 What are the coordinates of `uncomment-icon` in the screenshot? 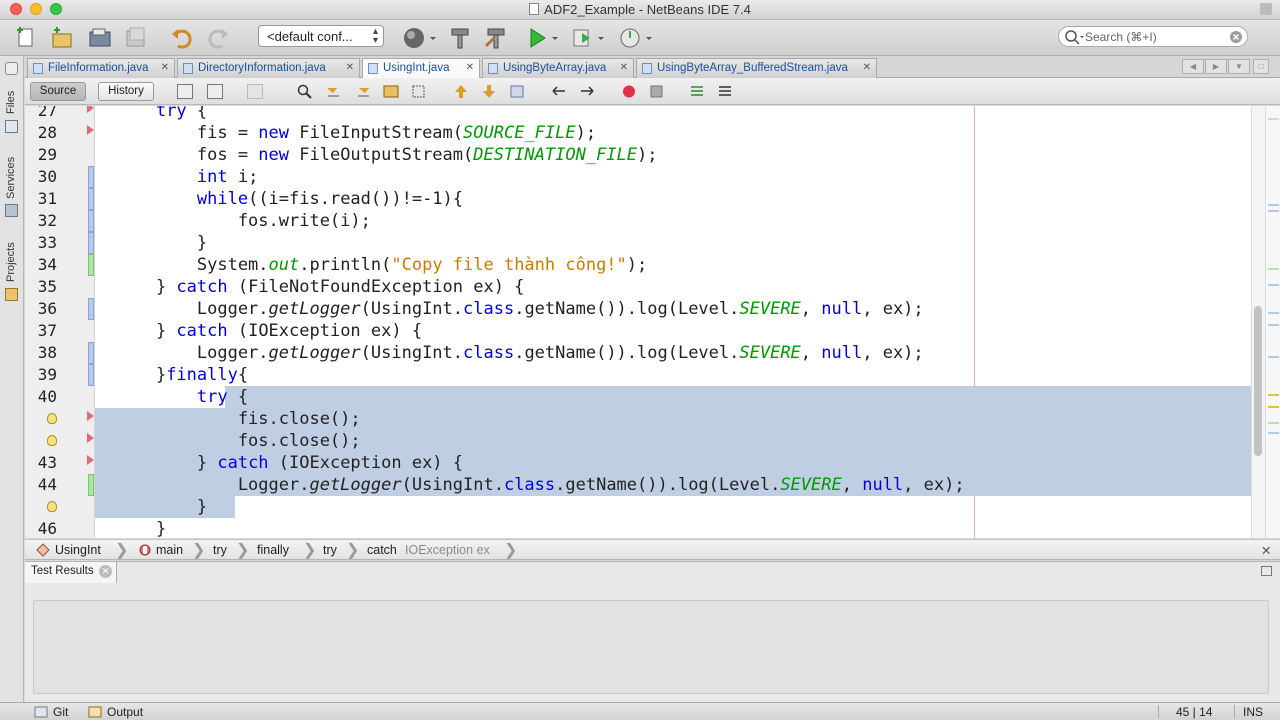 It's located at (725, 91).